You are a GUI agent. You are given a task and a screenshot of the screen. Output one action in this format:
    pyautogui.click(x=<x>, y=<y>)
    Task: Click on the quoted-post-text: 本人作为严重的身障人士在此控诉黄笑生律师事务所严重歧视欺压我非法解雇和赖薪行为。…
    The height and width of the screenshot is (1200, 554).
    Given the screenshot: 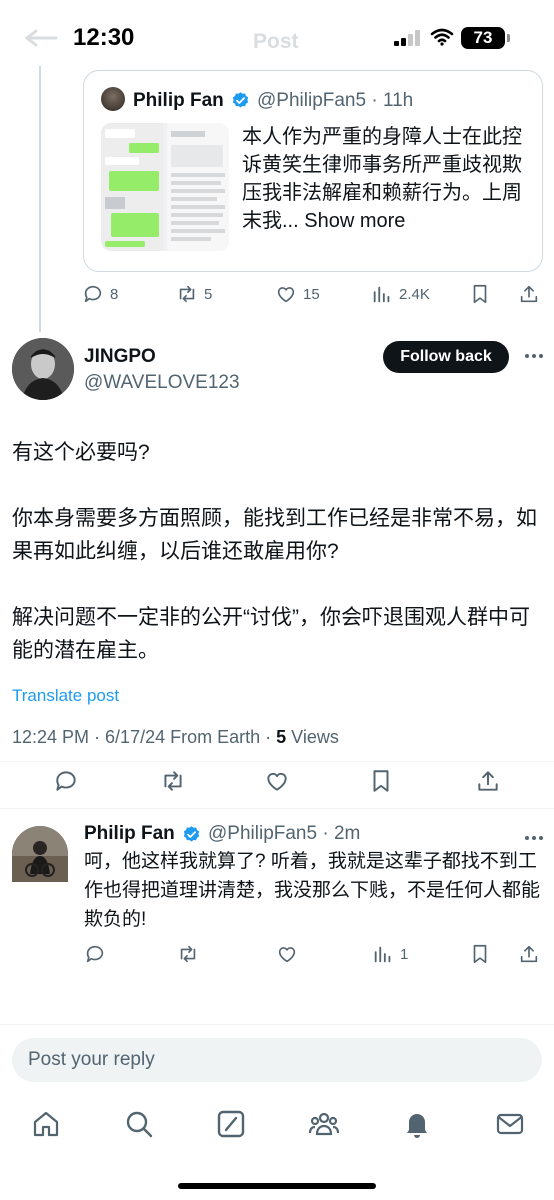 What is the action you would take?
    pyautogui.click(x=387, y=179)
    